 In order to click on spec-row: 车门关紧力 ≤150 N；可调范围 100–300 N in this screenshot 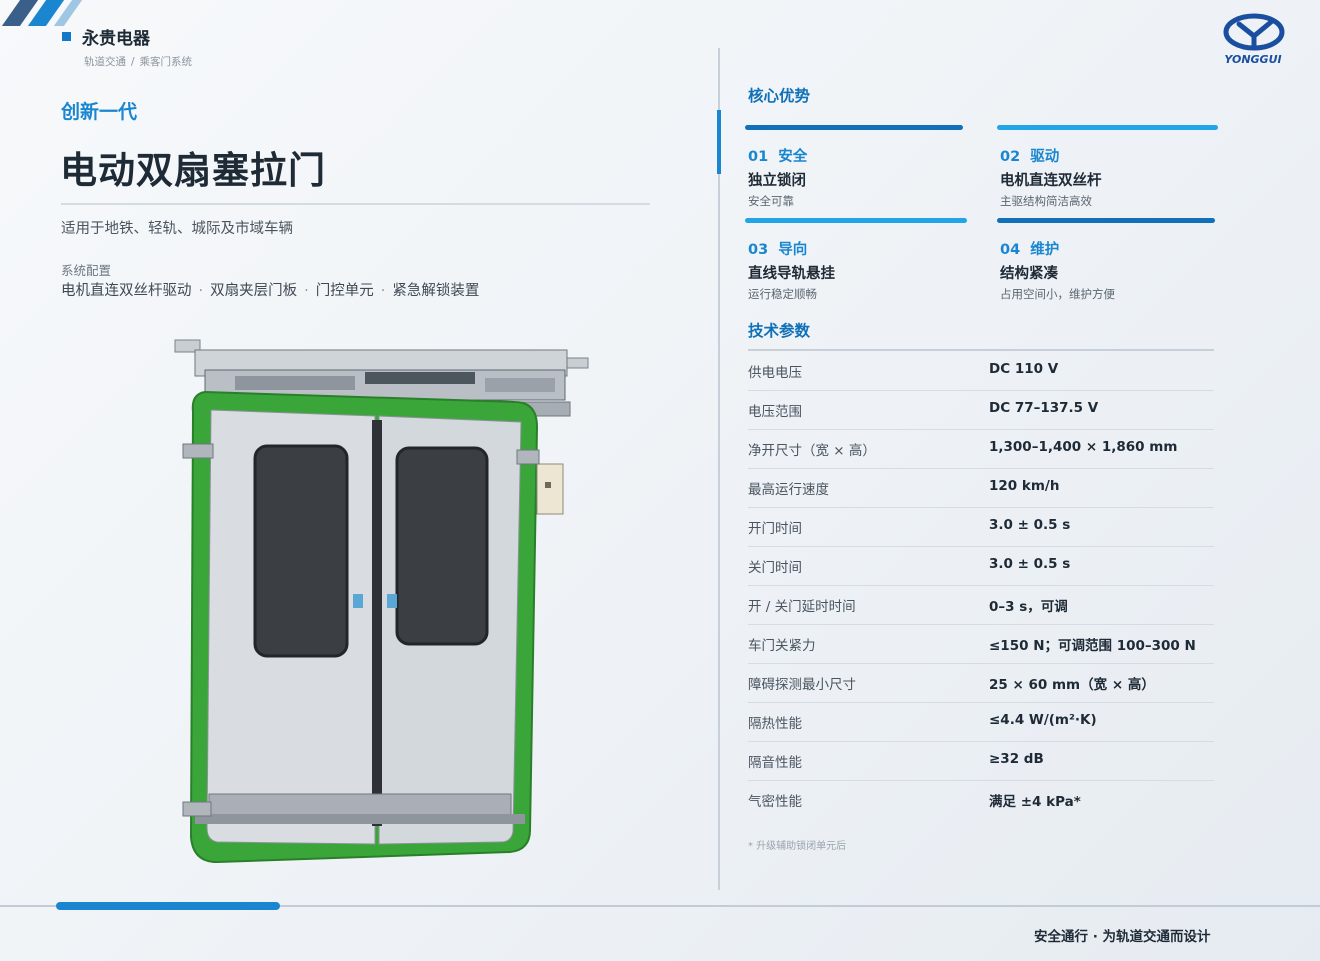, I will do `click(981, 644)`.